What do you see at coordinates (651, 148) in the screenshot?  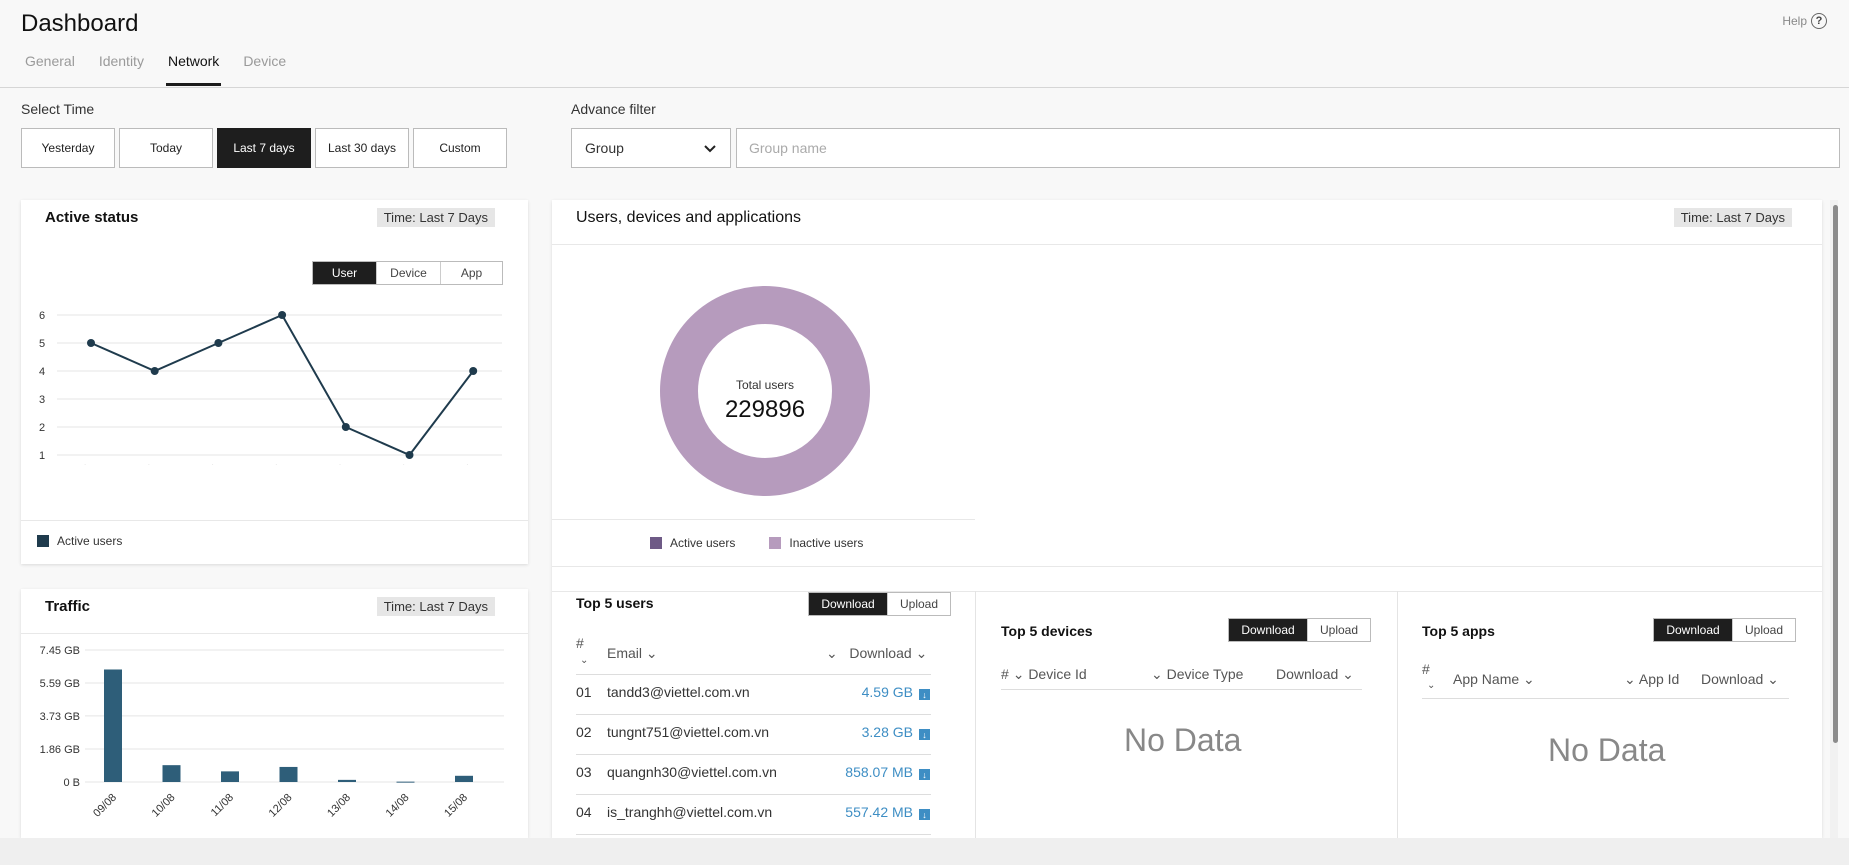 I see `group-select: Group` at bounding box center [651, 148].